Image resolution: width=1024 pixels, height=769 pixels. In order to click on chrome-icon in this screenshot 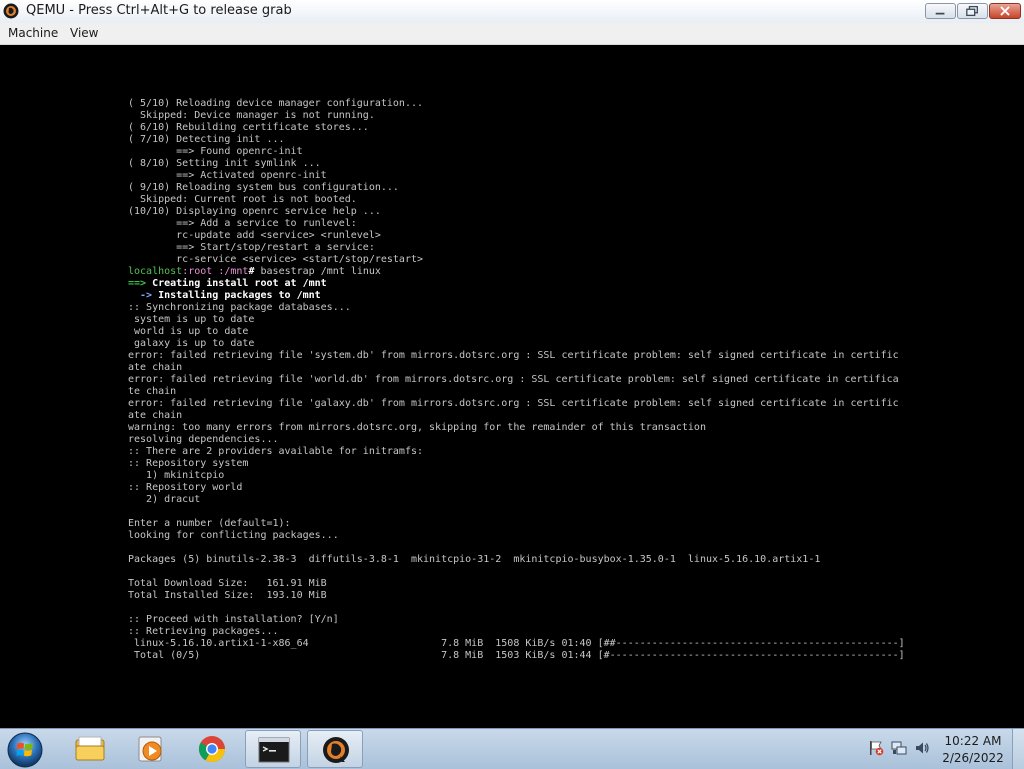, I will do `click(212, 749)`.